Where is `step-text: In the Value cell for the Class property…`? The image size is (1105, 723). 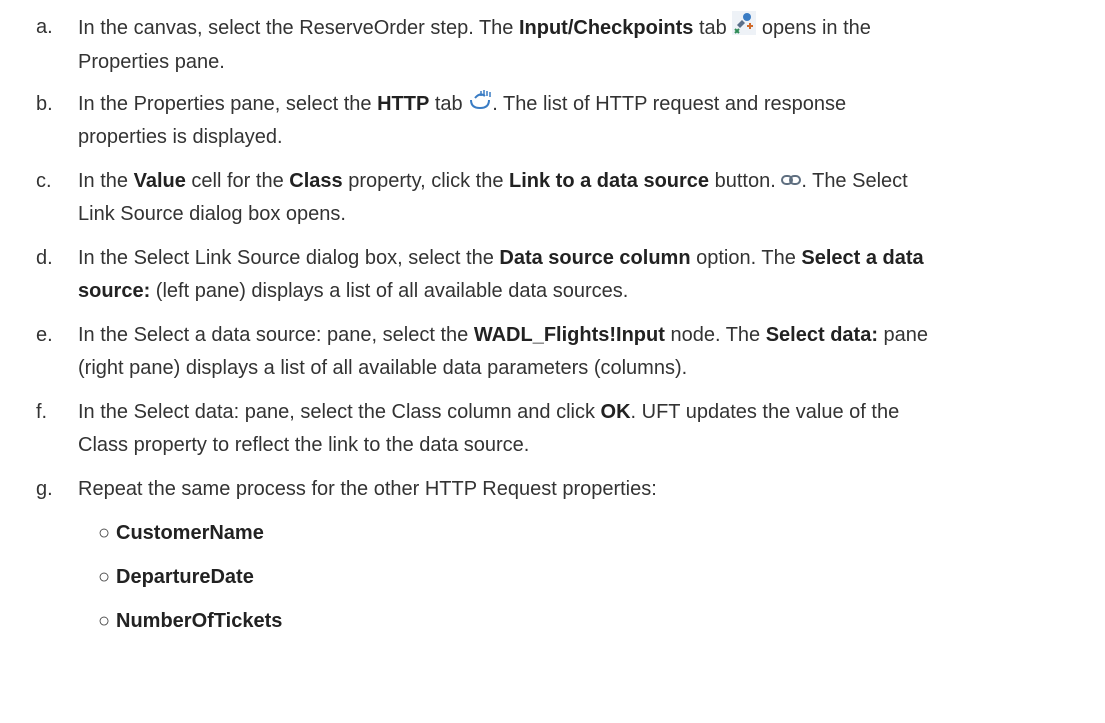 step-text: In the Value cell for the Class property… is located at coordinates (584, 198).